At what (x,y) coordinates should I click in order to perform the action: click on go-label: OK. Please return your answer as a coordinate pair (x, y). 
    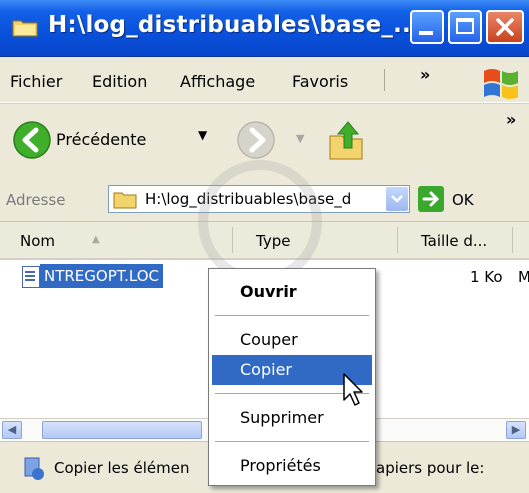
    Looking at the image, I should click on (463, 200).